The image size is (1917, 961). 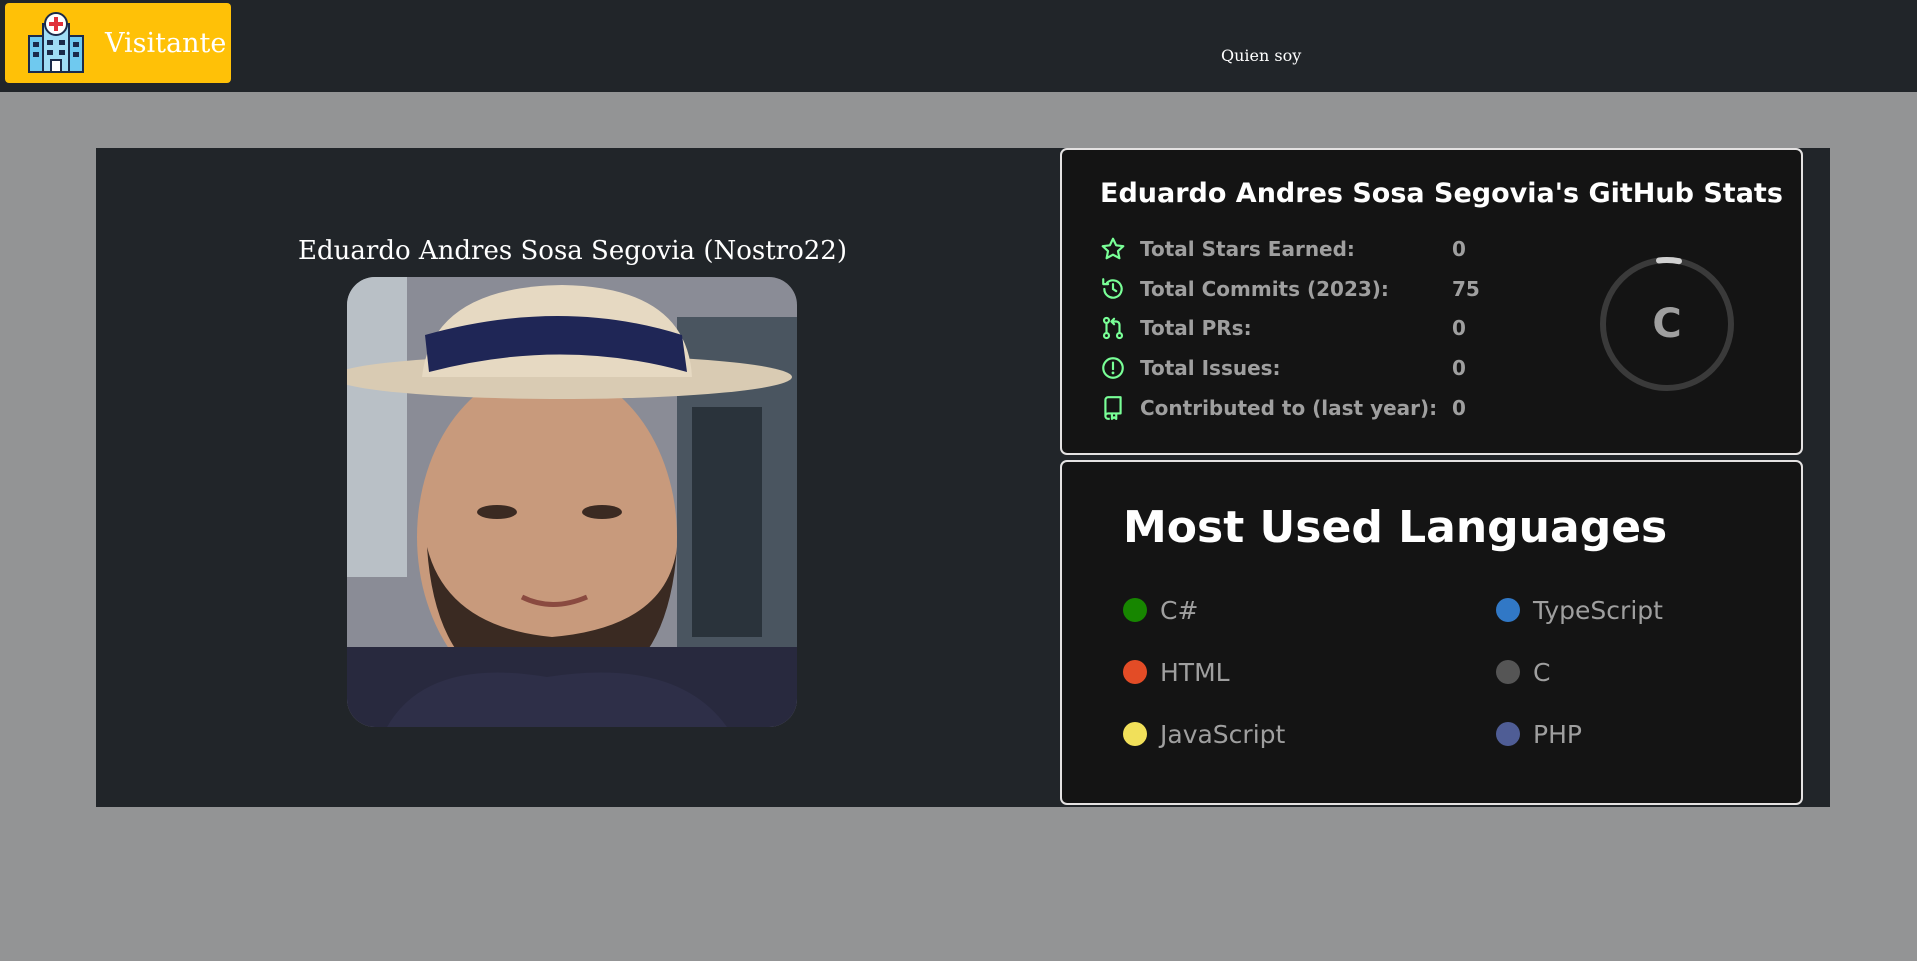 I want to click on stat-row-prs: Total PRs: 0, so click(x=1283, y=328).